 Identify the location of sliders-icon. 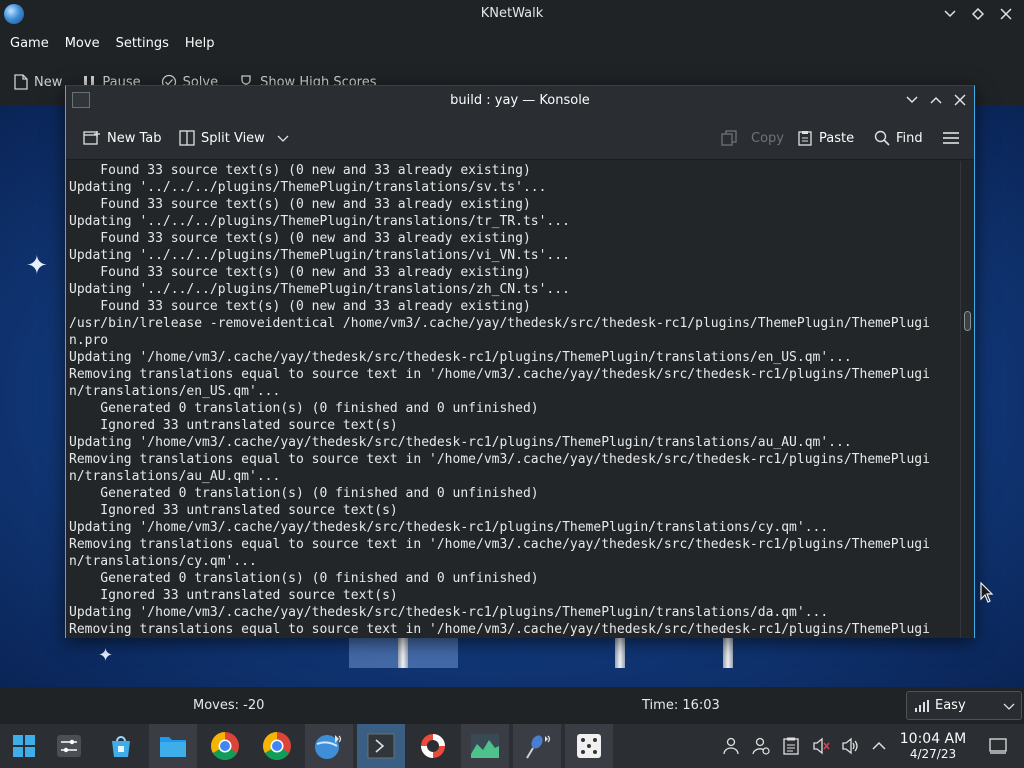
(69, 746).